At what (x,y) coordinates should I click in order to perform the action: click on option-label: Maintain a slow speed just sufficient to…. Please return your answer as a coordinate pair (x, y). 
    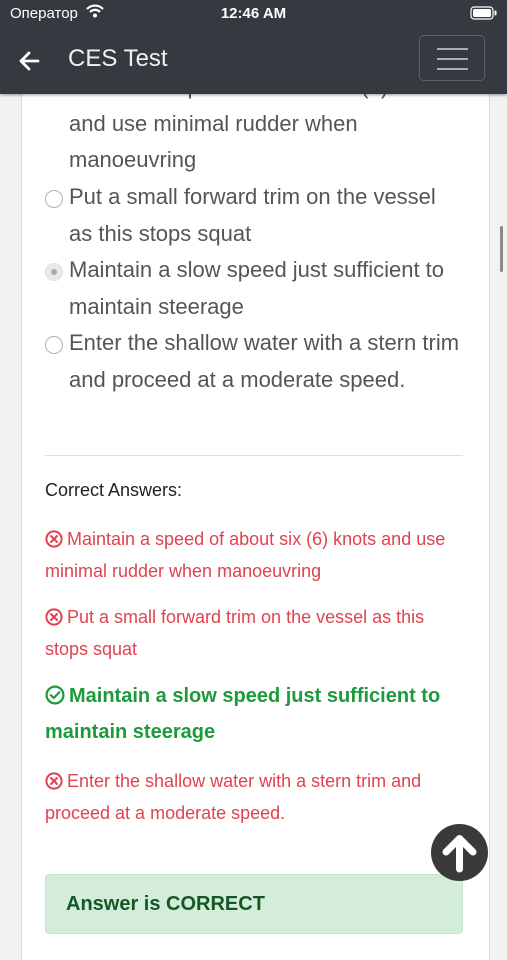
    Looking at the image, I should click on (257, 288).